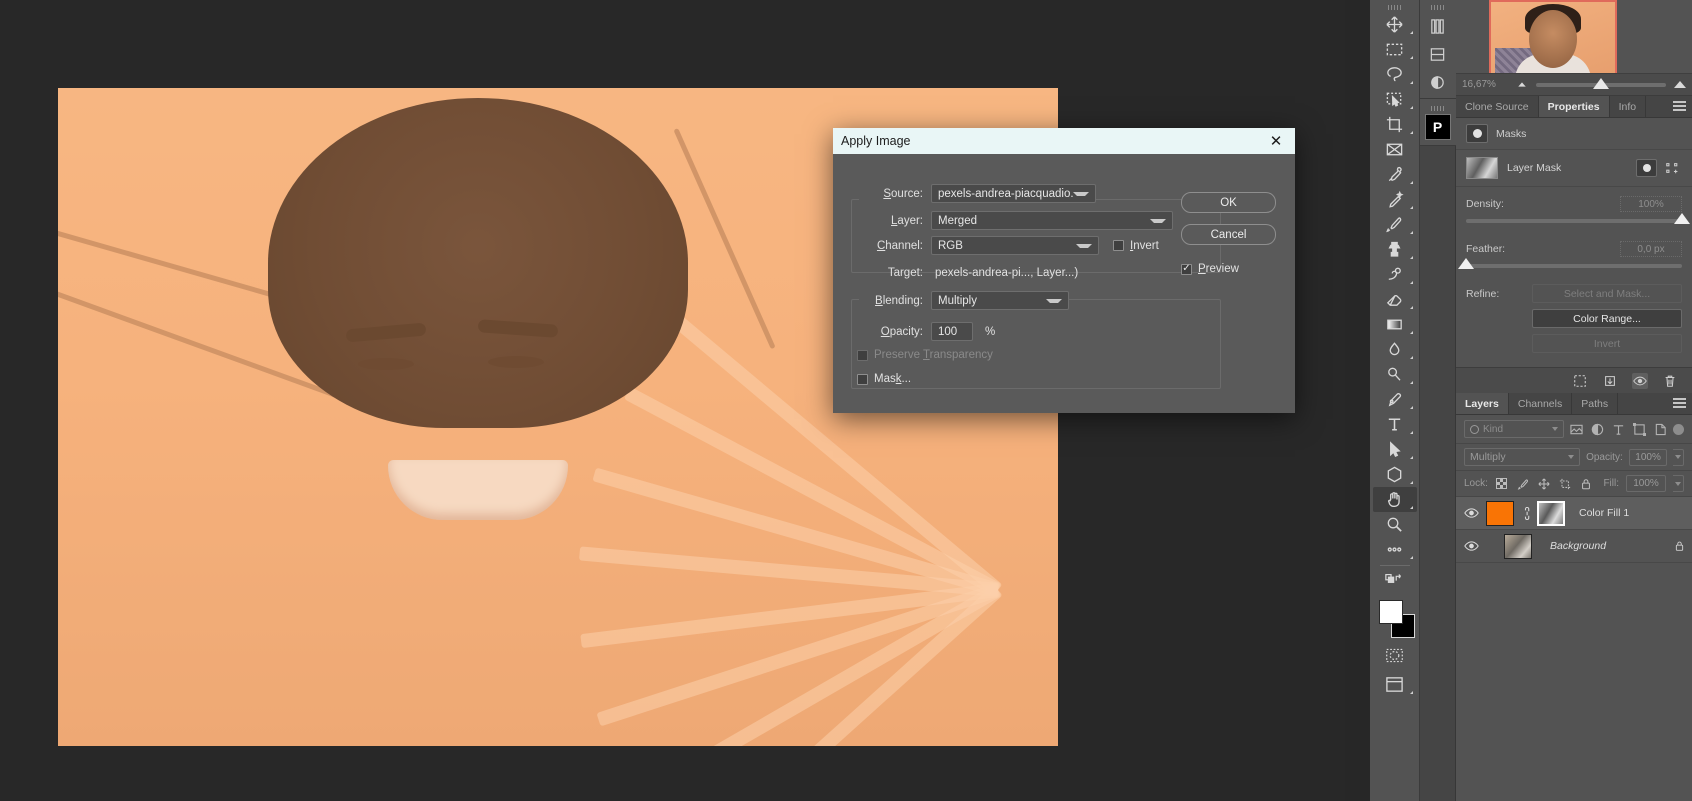  What do you see at coordinates (1640, 380) in the screenshot?
I see `toggle-mask-icon` at bounding box center [1640, 380].